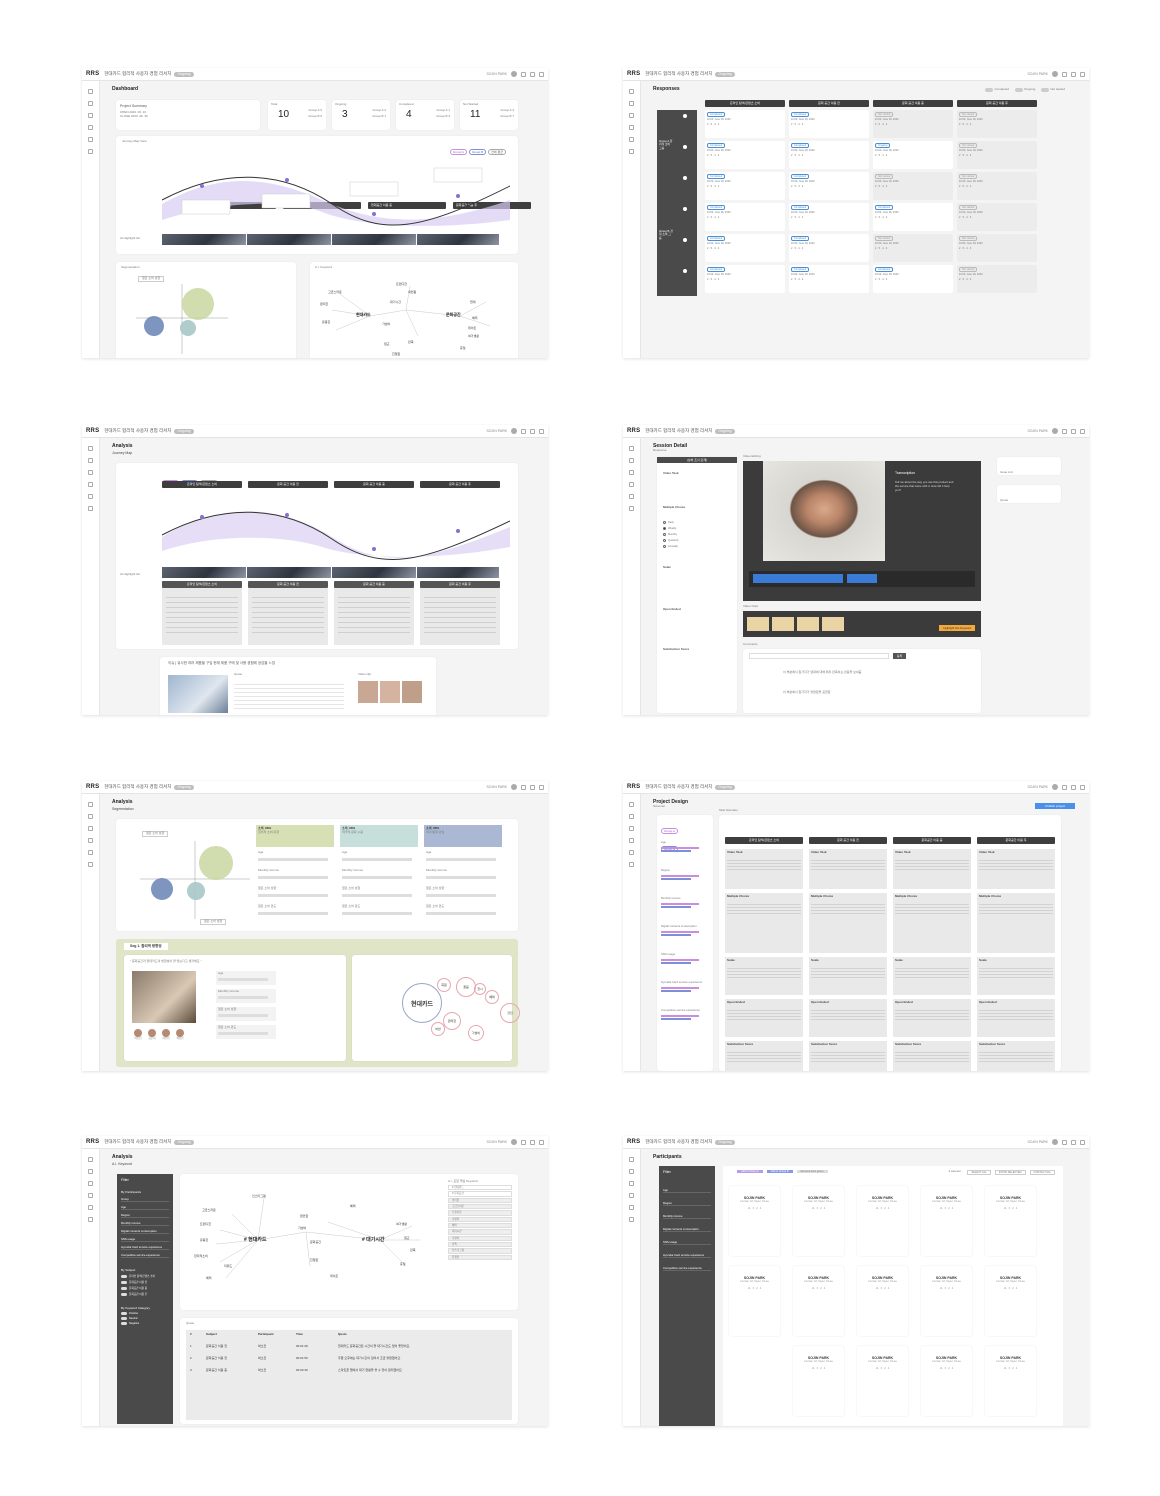 The height and width of the screenshot is (1496, 1160). Describe the element at coordinates (1024, 89) in the screenshot. I see `status-toggle: Ongoing` at that location.